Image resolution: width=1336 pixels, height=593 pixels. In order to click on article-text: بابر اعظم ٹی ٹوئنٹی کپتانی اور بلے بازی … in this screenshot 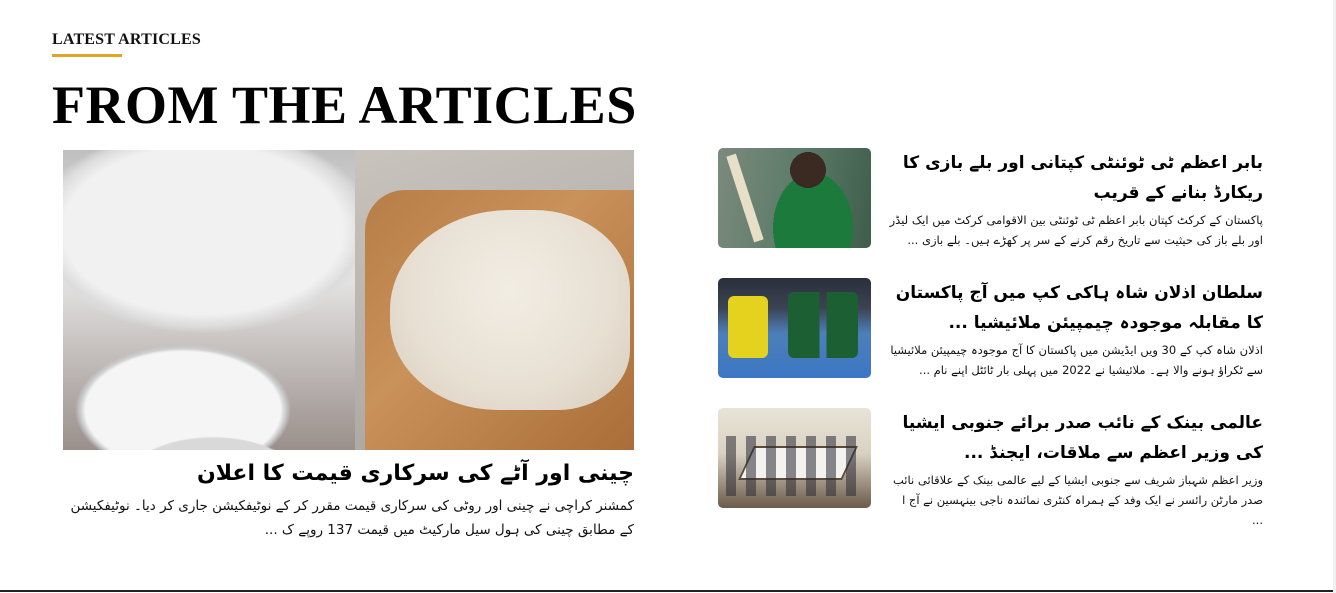, I will do `click(1075, 199)`.